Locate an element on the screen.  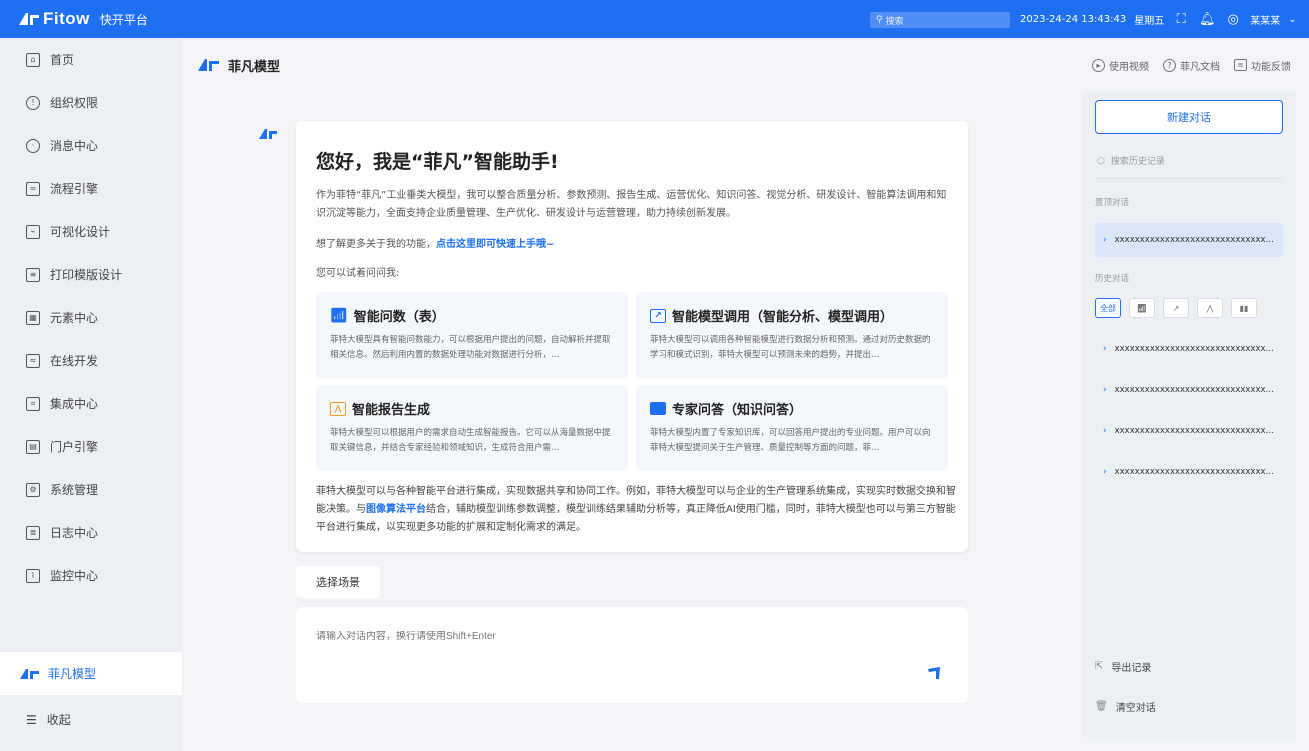
filter-model-icon: ↗ is located at coordinates (1176, 308).